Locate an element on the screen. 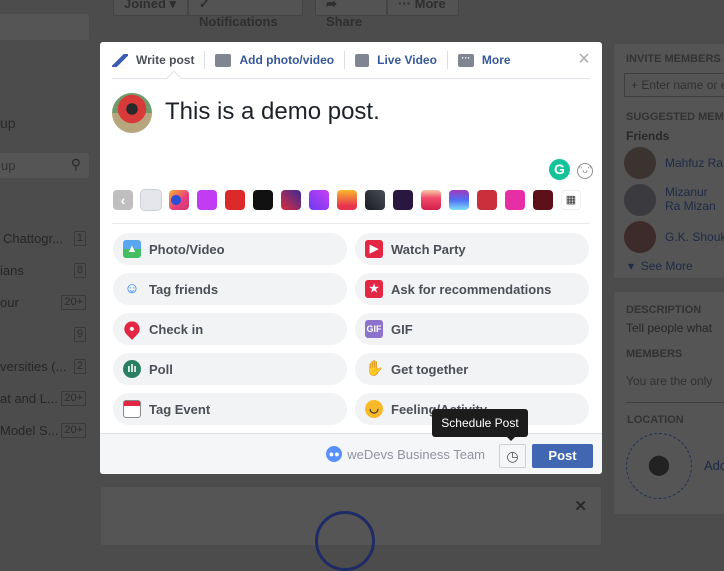  recommendation-icon: ★ is located at coordinates (374, 289).